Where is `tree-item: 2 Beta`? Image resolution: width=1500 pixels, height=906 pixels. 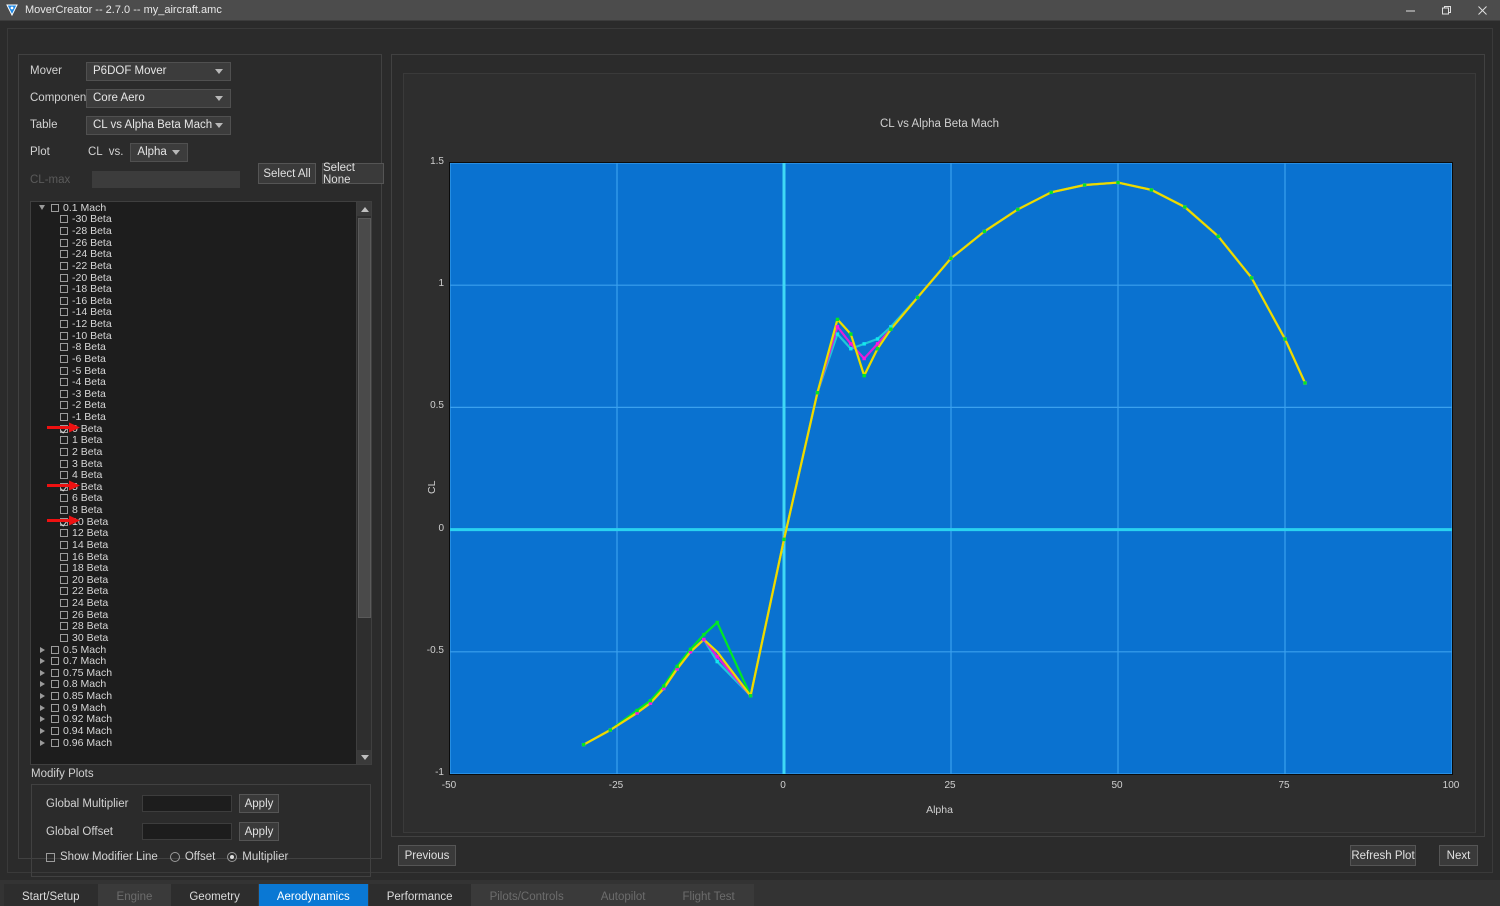
tree-item: 2 Beta is located at coordinates (194, 452).